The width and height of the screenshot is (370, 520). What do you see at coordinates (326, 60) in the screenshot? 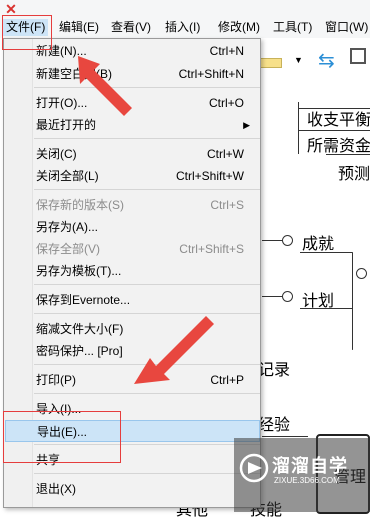
I see `relationship-icon: ⇆` at bounding box center [326, 60].